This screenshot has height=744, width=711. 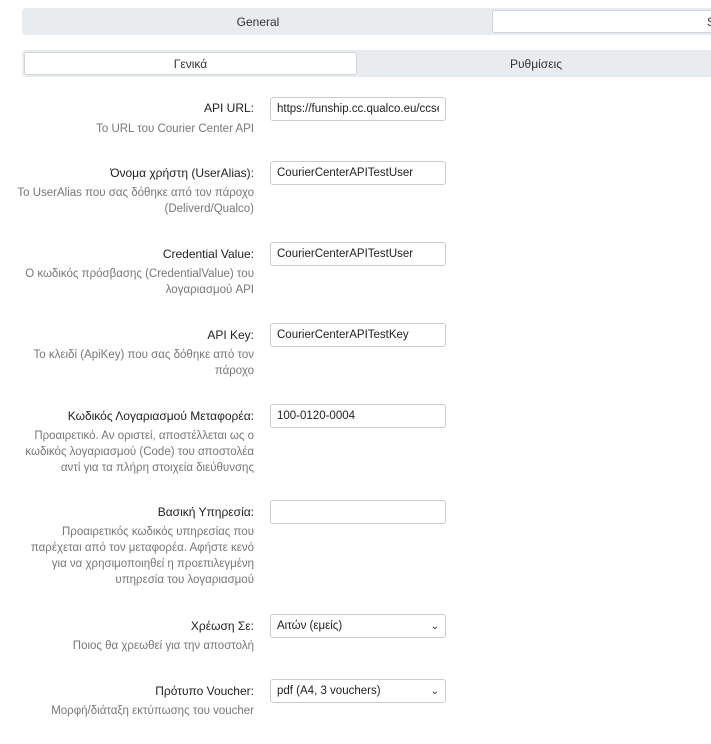 I want to click on base-service-input-value, so click(x=358, y=512).